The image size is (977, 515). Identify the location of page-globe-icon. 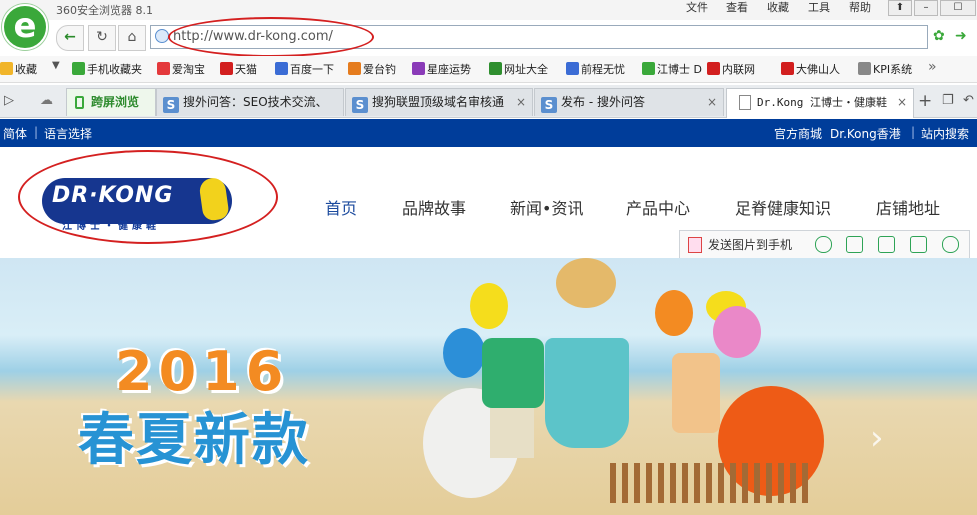
(162, 36).